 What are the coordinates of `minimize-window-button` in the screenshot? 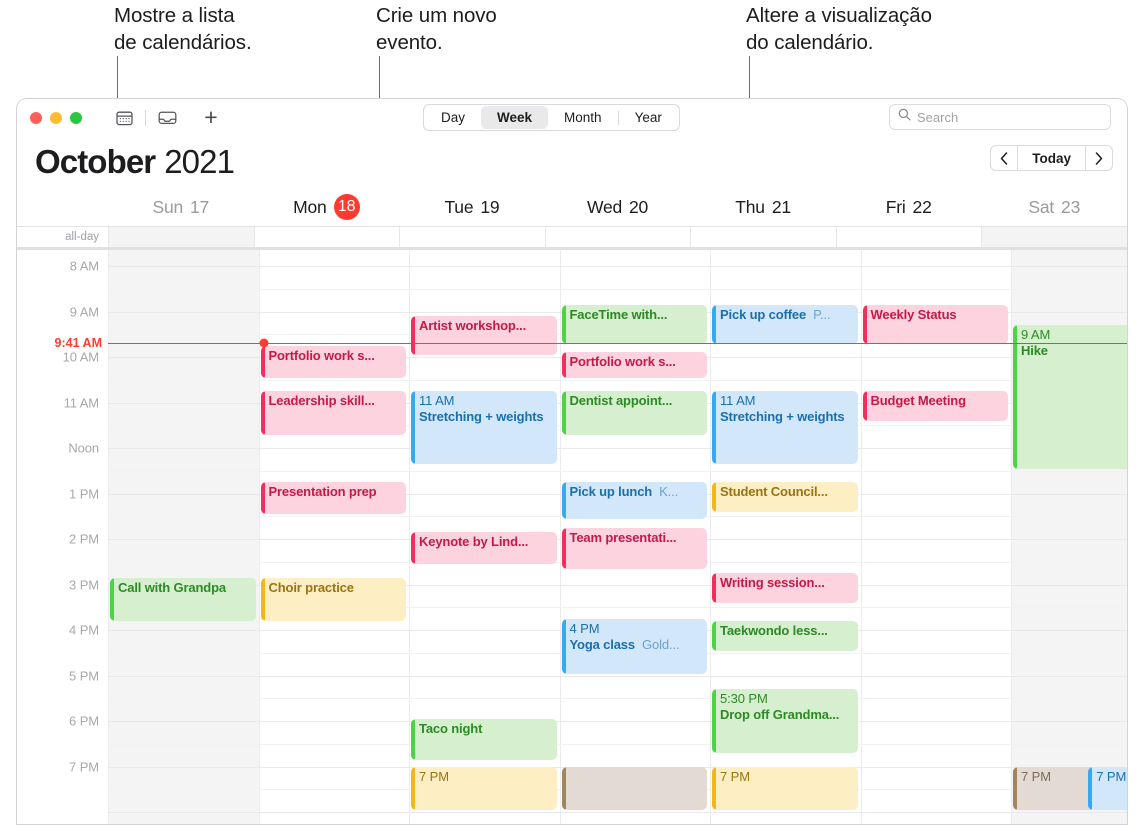 It's located at (56, 117).